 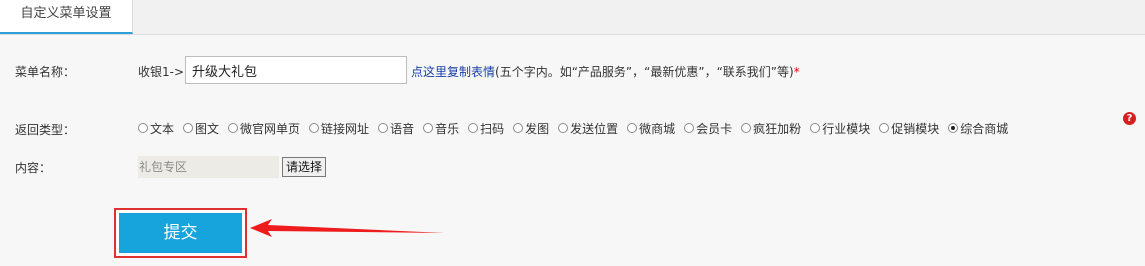 I want to click on submit-button: 提交, so click(x=180, y=233).